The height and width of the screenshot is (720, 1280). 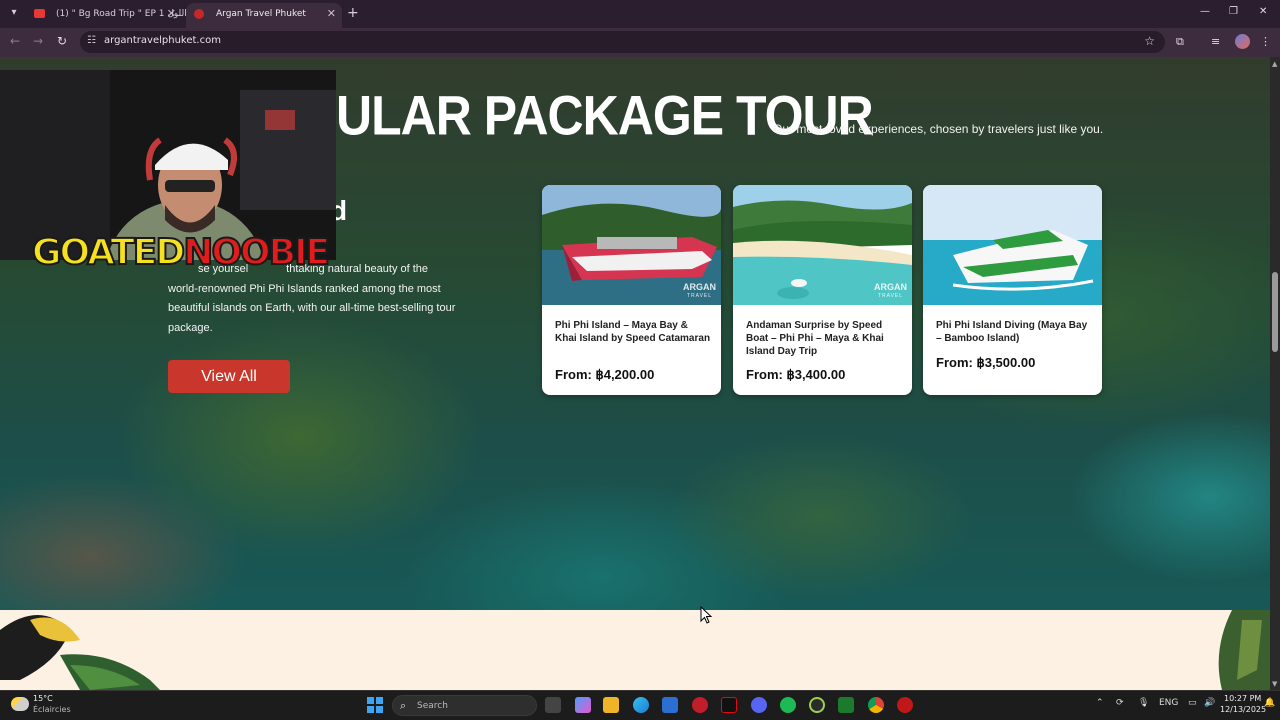 I want to click on tour-card-image, so click(x=1012, y=245).